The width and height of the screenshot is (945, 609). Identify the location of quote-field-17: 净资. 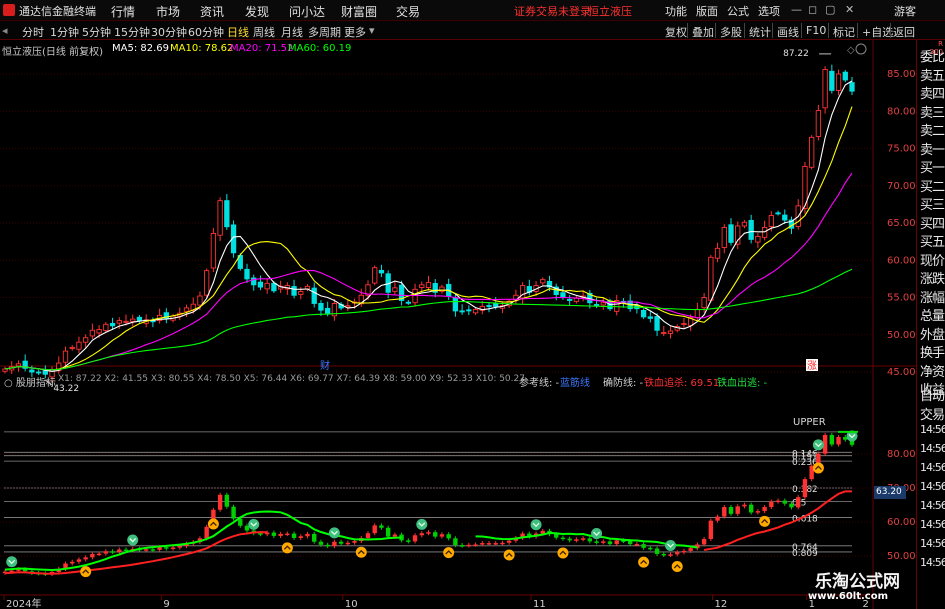
(932, 372).